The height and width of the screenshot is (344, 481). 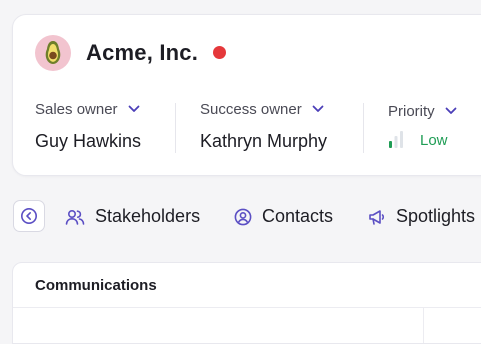 I want to click on tab-bar: Stakeholders Contacts Spotlights, so click(x=247, y=218).